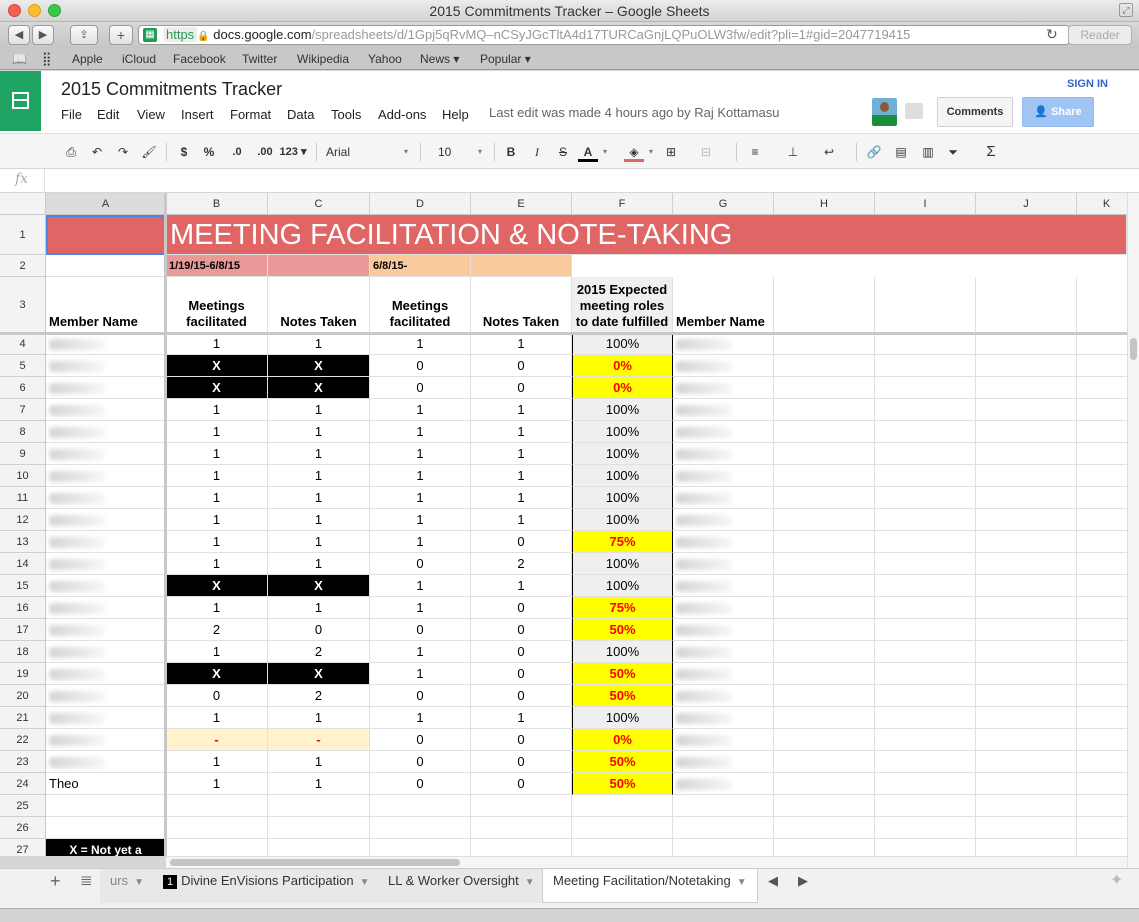  I want to click on percent-fulfilled-cell: 75%, so click(622, 608).